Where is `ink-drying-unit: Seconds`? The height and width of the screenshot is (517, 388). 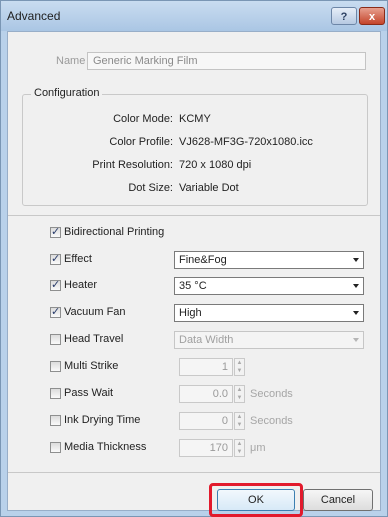
ink-drying-unit: Seconds is located at coordinates (271, 421).